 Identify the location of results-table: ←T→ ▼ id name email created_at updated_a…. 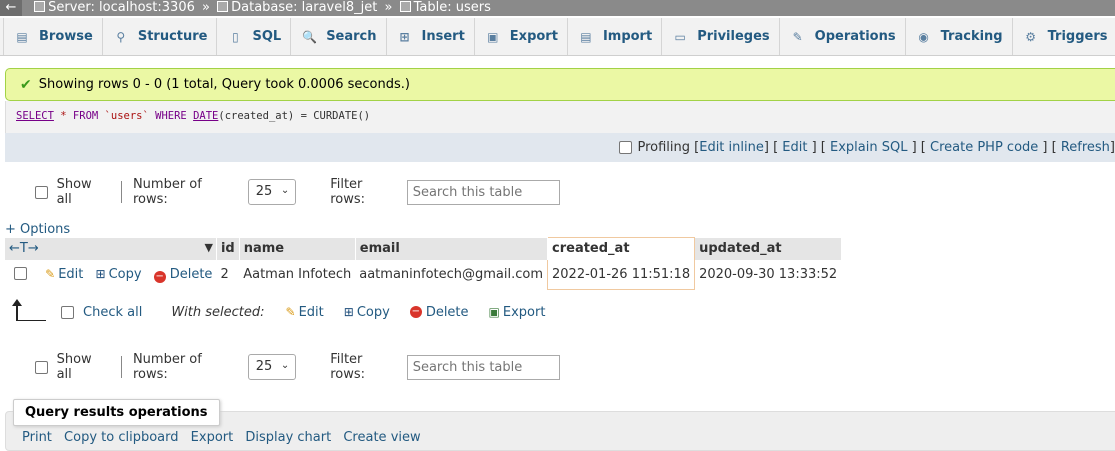
(423, 263).